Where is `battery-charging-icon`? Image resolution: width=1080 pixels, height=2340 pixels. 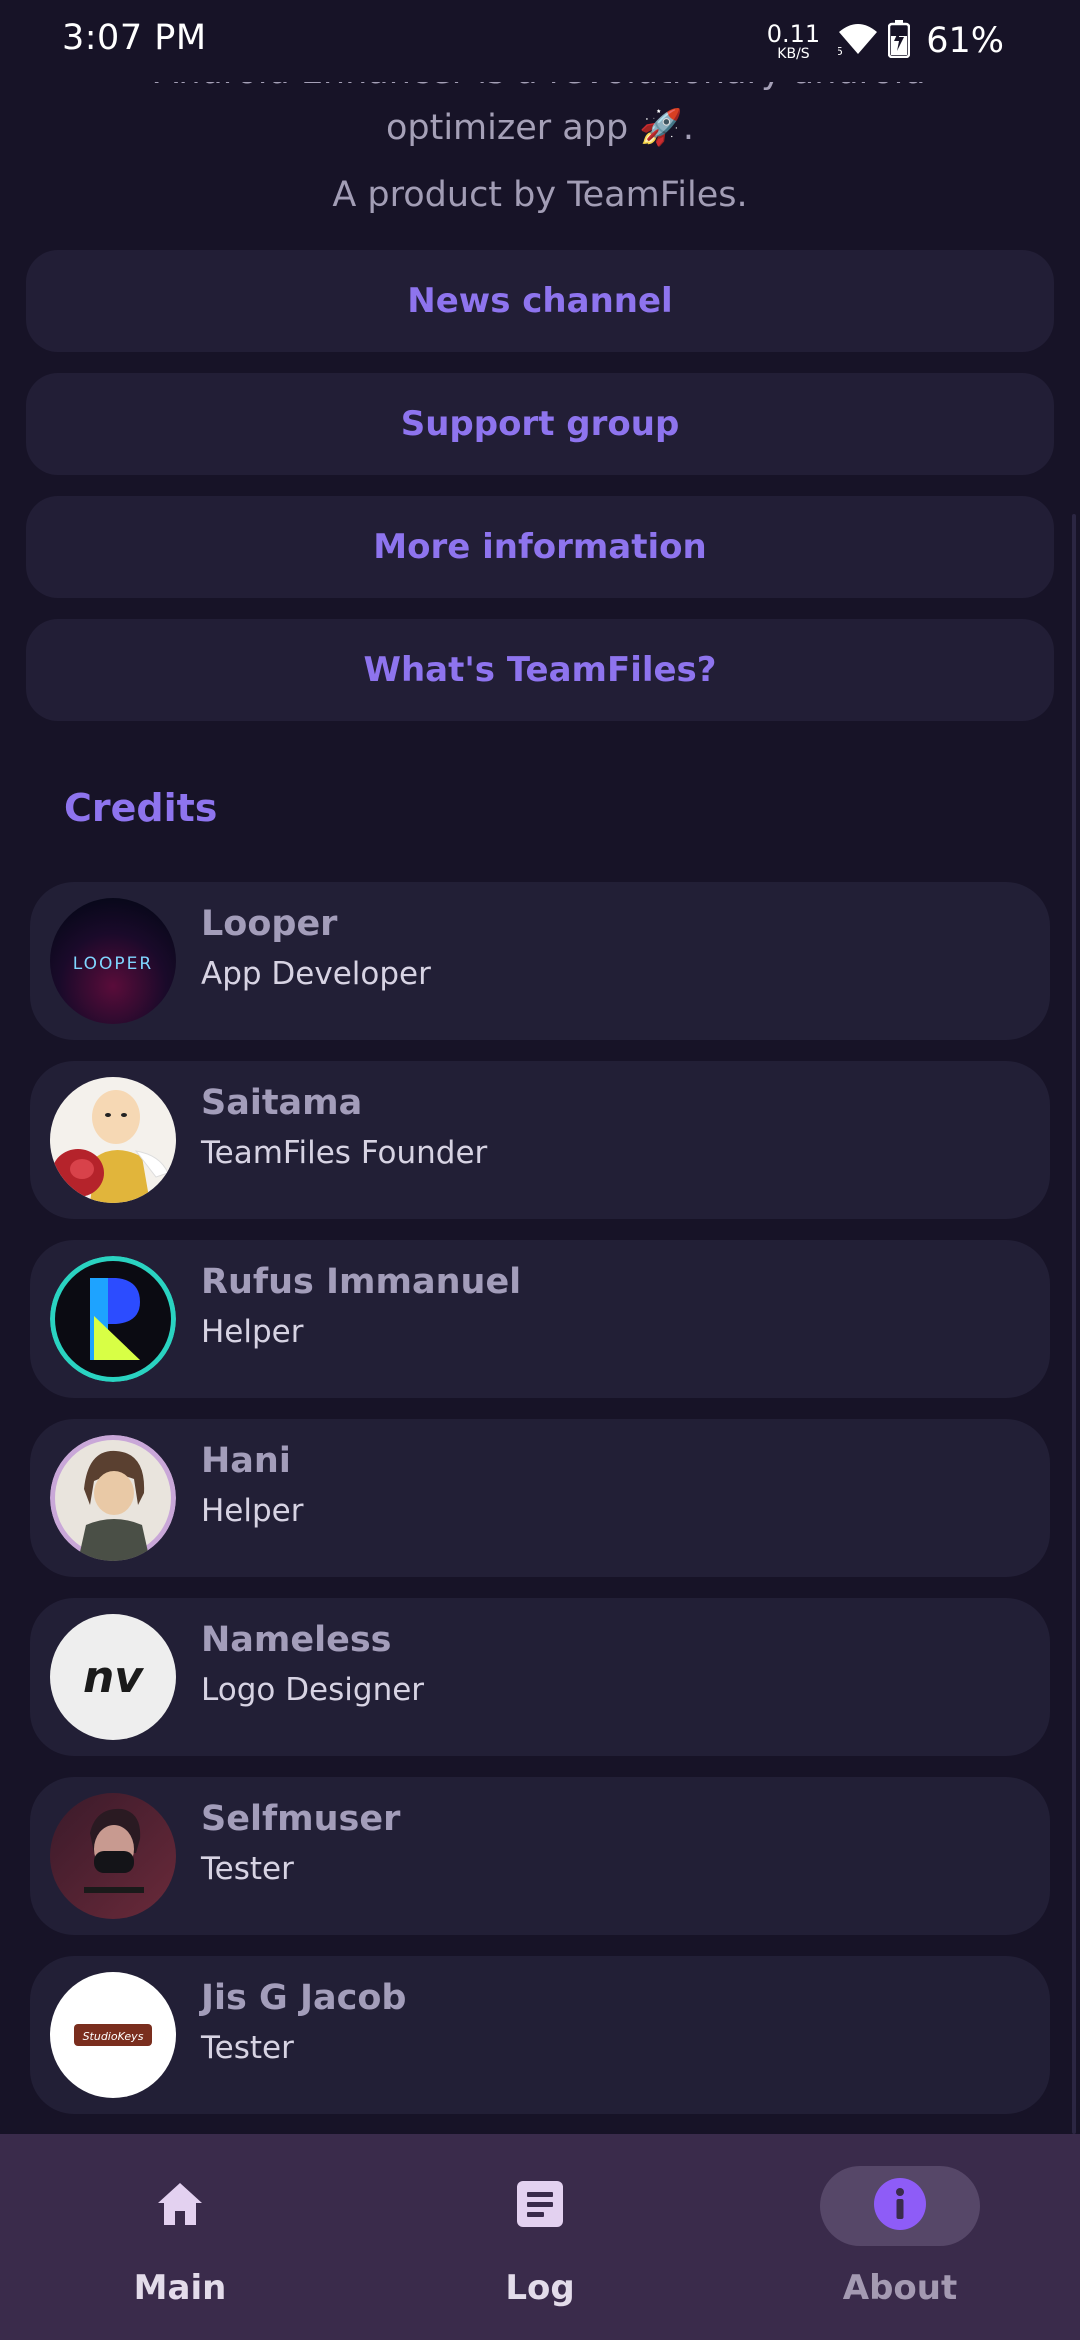 battery-charging-icon is located at coordinates (899, 41).